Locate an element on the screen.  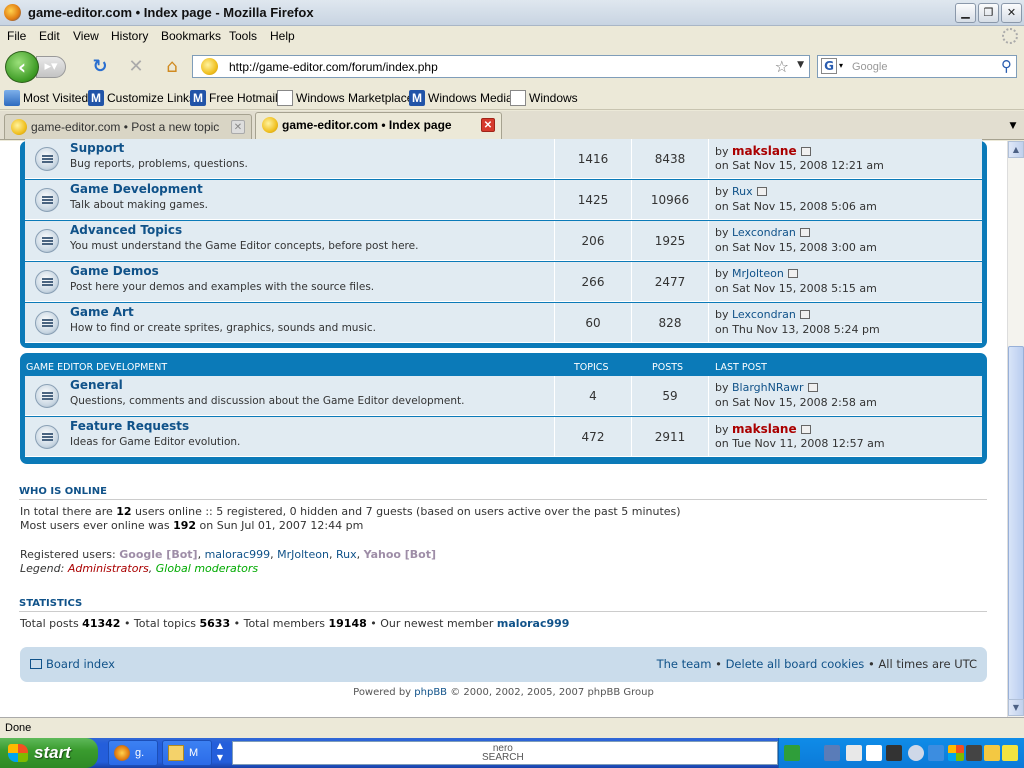
search-placeholder: Google is located at coordinates (869, 67).